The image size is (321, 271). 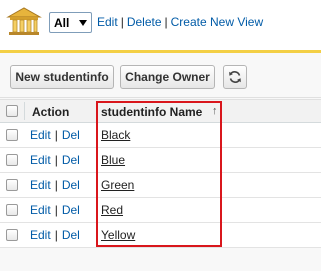 What do you see at coordinates (51, 112) in the screenshot?
I see `column-header-action: Action` at bounding box center [51, 112].